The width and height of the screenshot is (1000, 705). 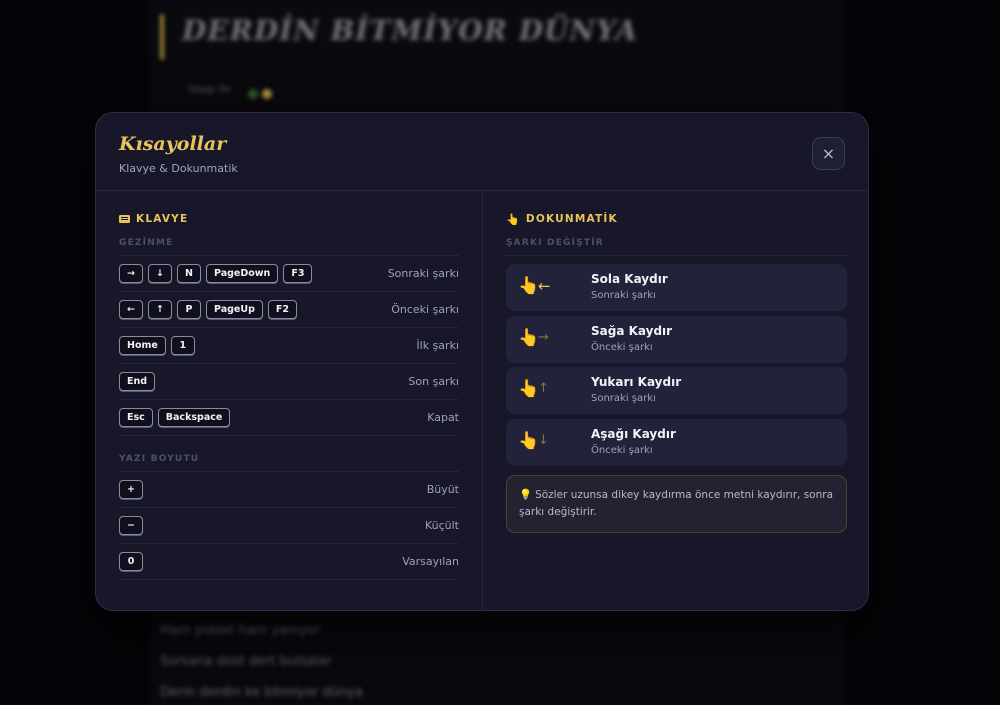 I want to click on close-button: ×, so click(x=828, y=153).